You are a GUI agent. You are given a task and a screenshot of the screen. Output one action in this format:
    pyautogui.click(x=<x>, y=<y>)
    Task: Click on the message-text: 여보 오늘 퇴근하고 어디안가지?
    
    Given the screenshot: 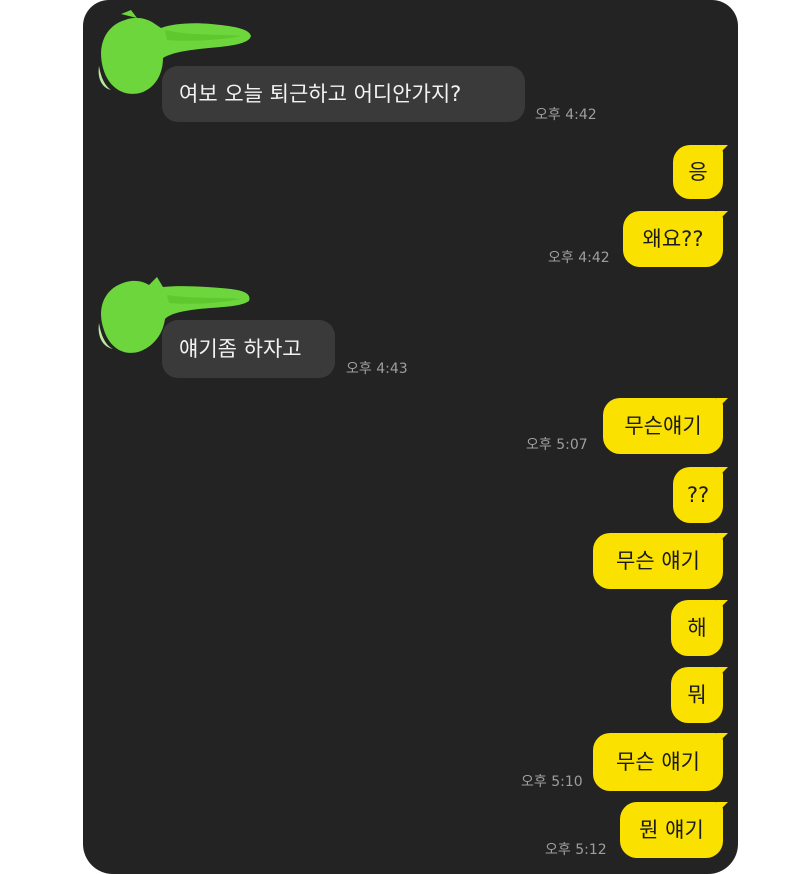 What is the action you would take?
    pyautogui.click(x=320, y=93)
    